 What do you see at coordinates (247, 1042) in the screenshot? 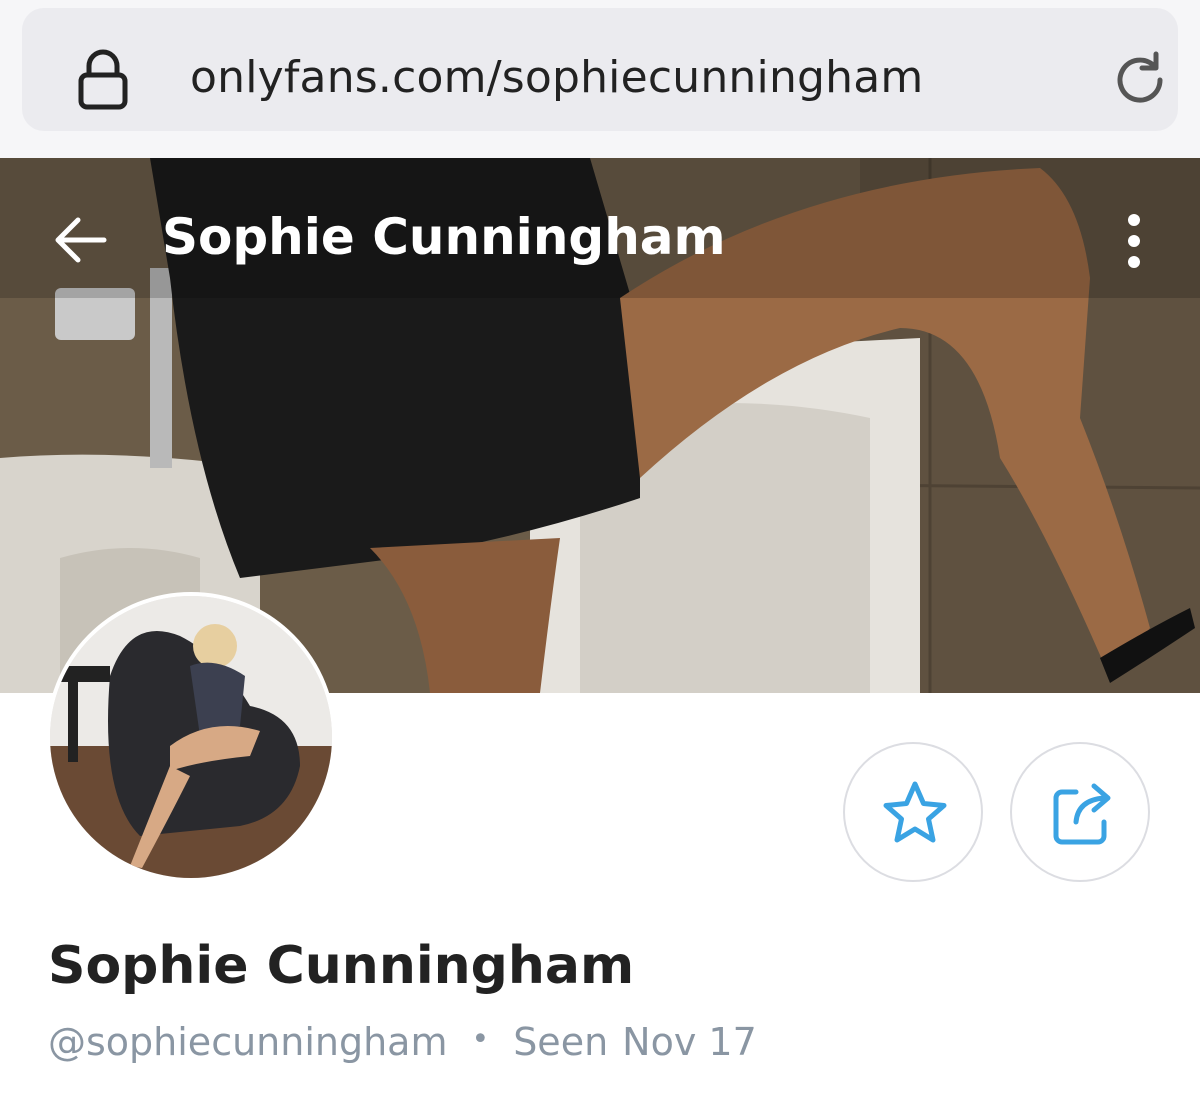
I see `profile-handle: @sophiecunningham` at bounding box center [247, 1042].